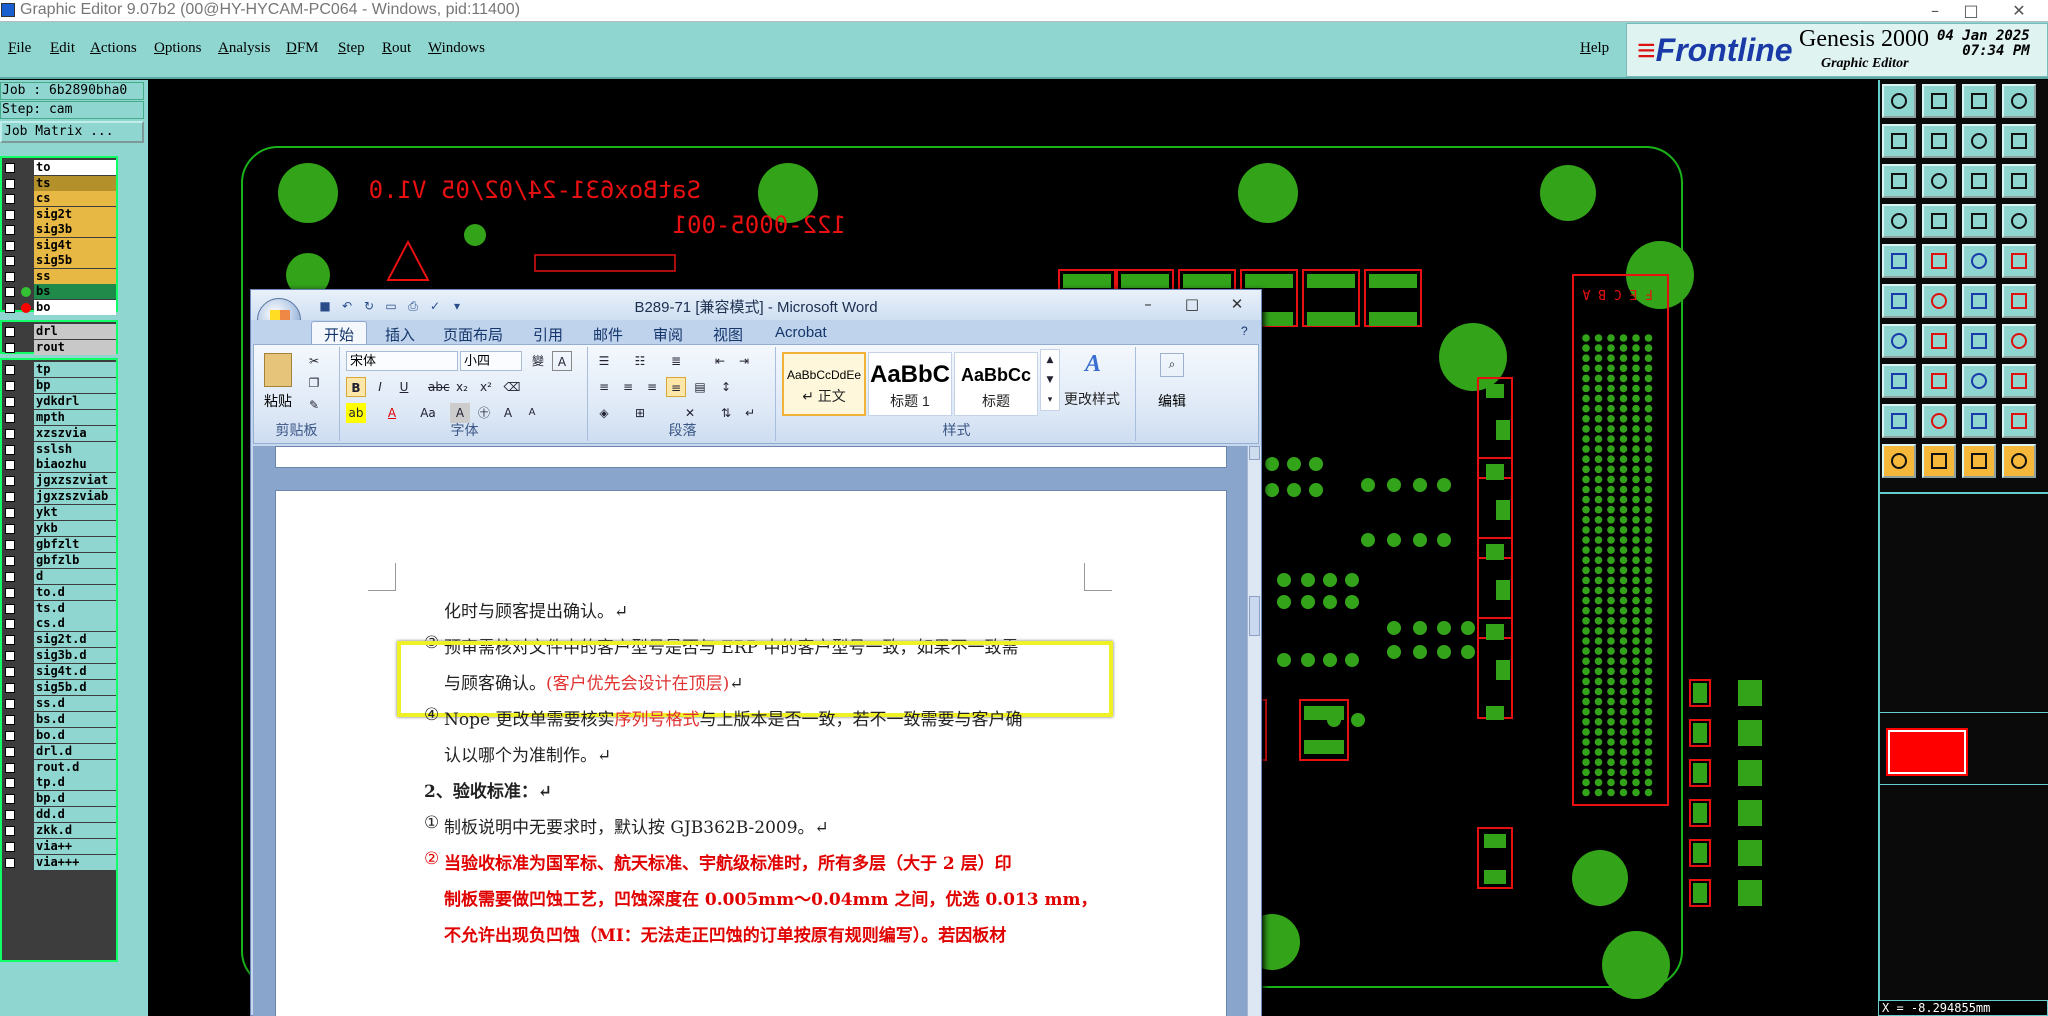  I want to click on layer-row: dd.d, so click(59, 815).